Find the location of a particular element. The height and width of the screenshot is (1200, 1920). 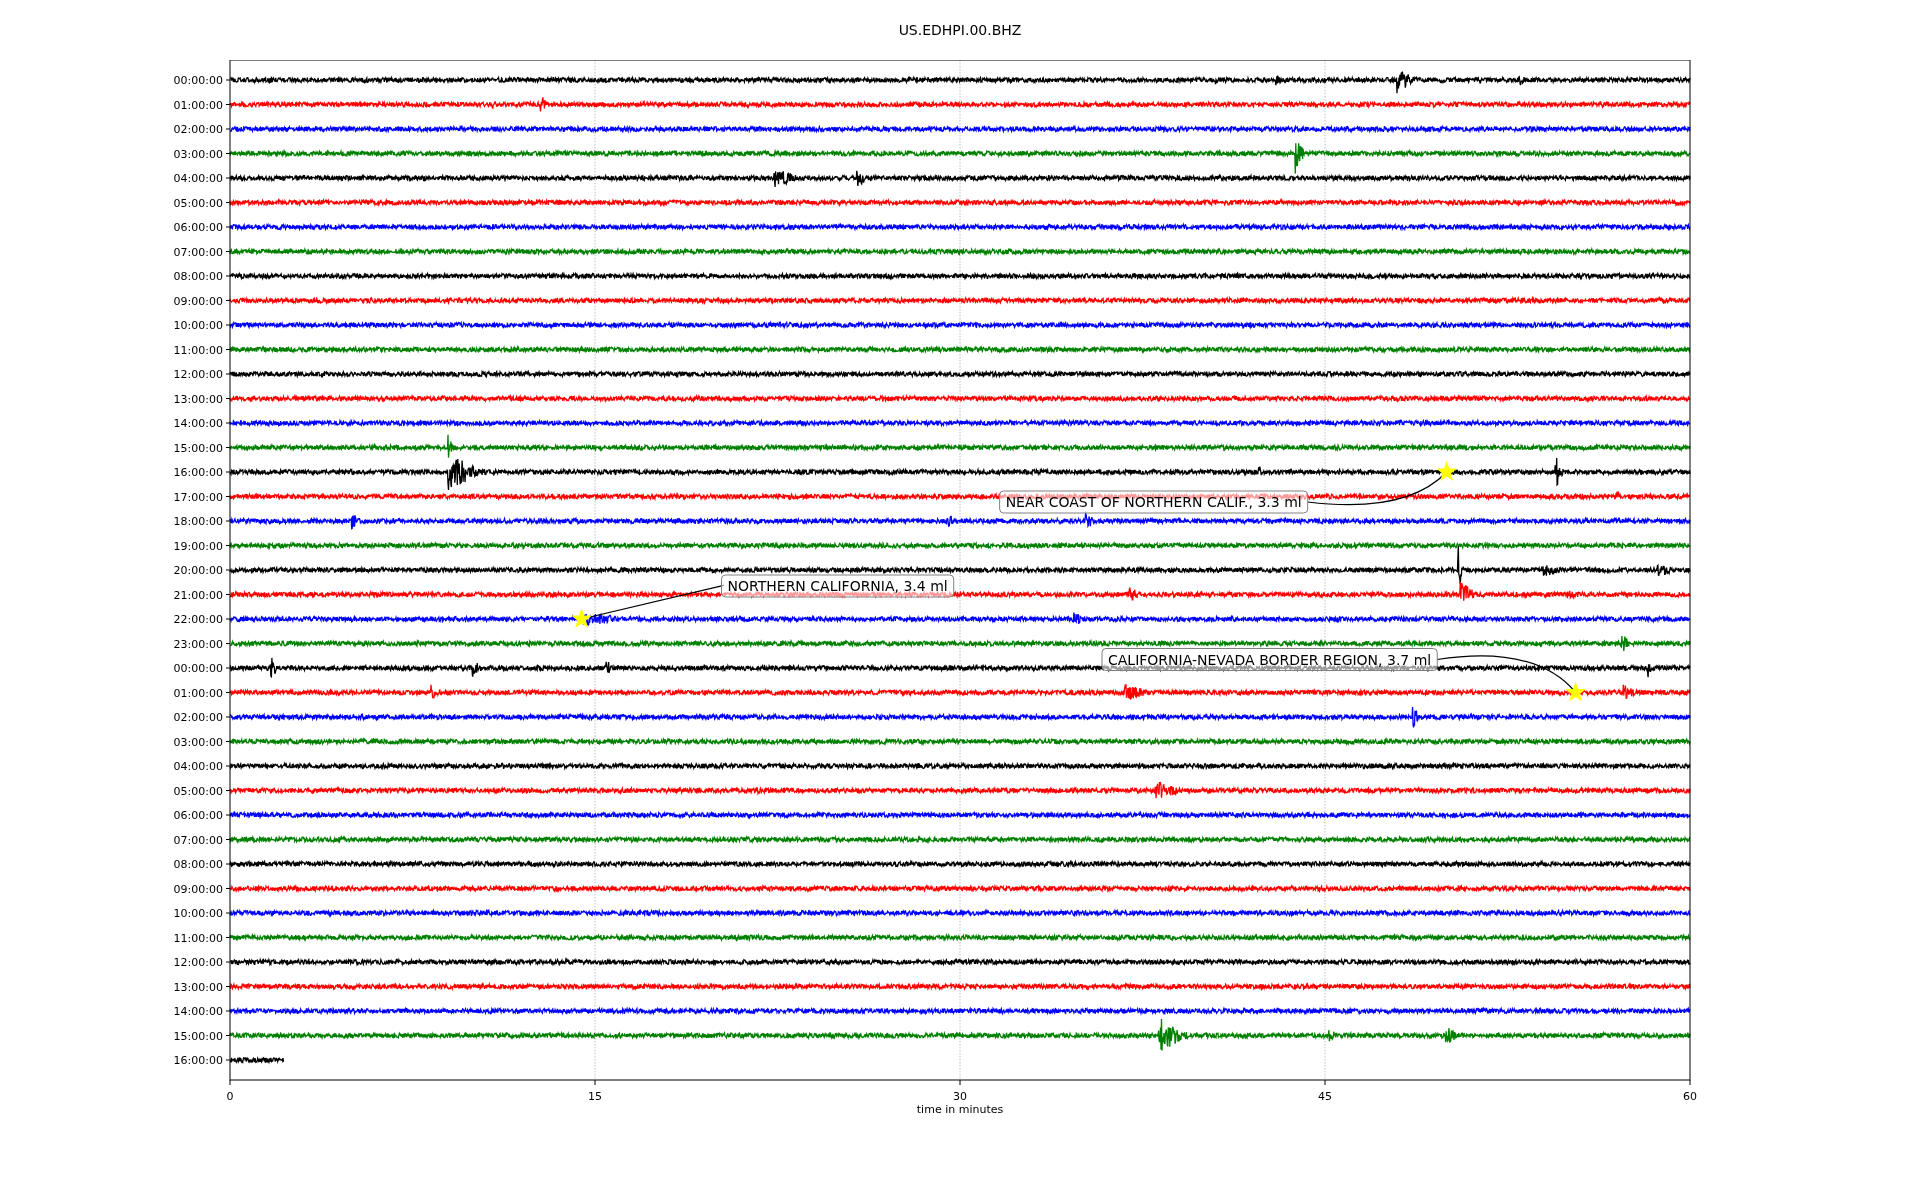

tick-label: 30 is located at coordinates (960, 1096).